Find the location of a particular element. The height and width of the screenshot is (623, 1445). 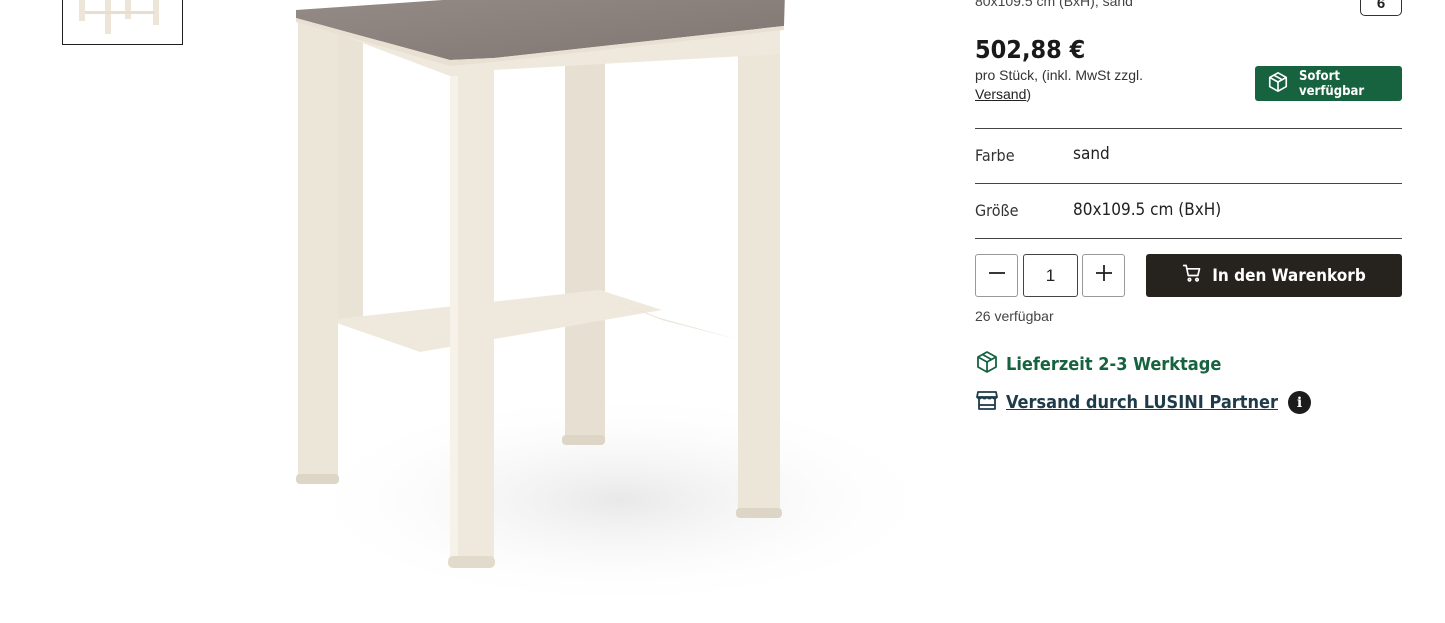

availability-badge-label: Sofort verfügbar is located at coordinates (1332, 83).